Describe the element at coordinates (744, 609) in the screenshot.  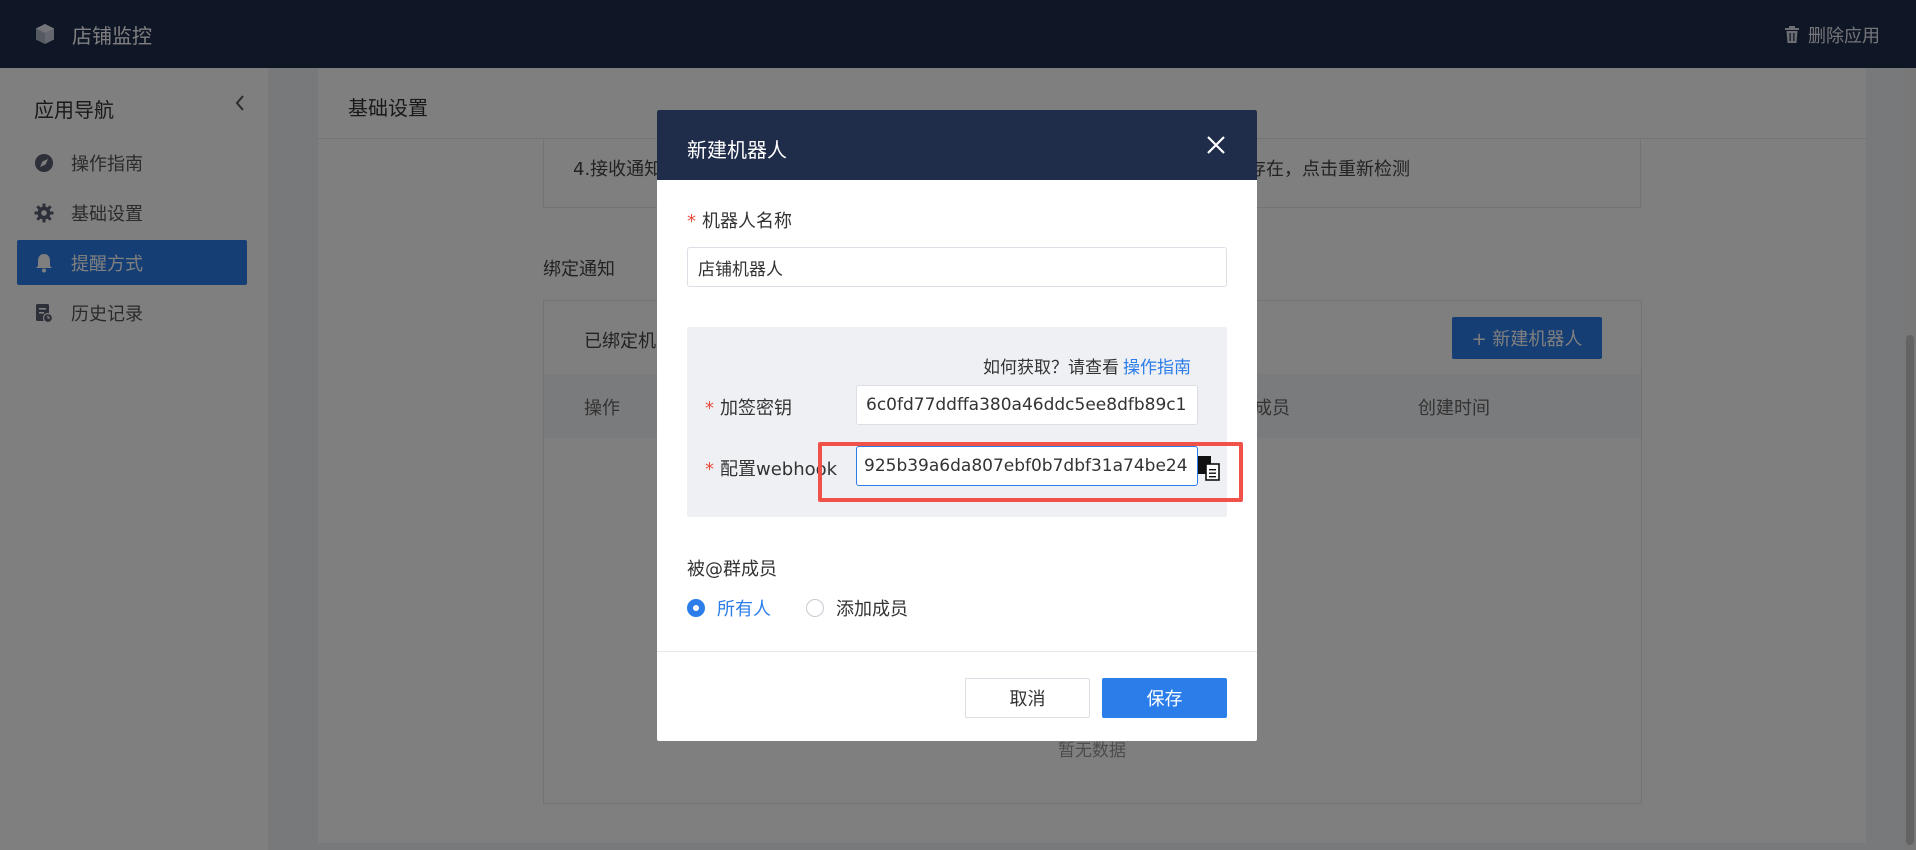
I see `radio-all-label: 所有人` at that location.